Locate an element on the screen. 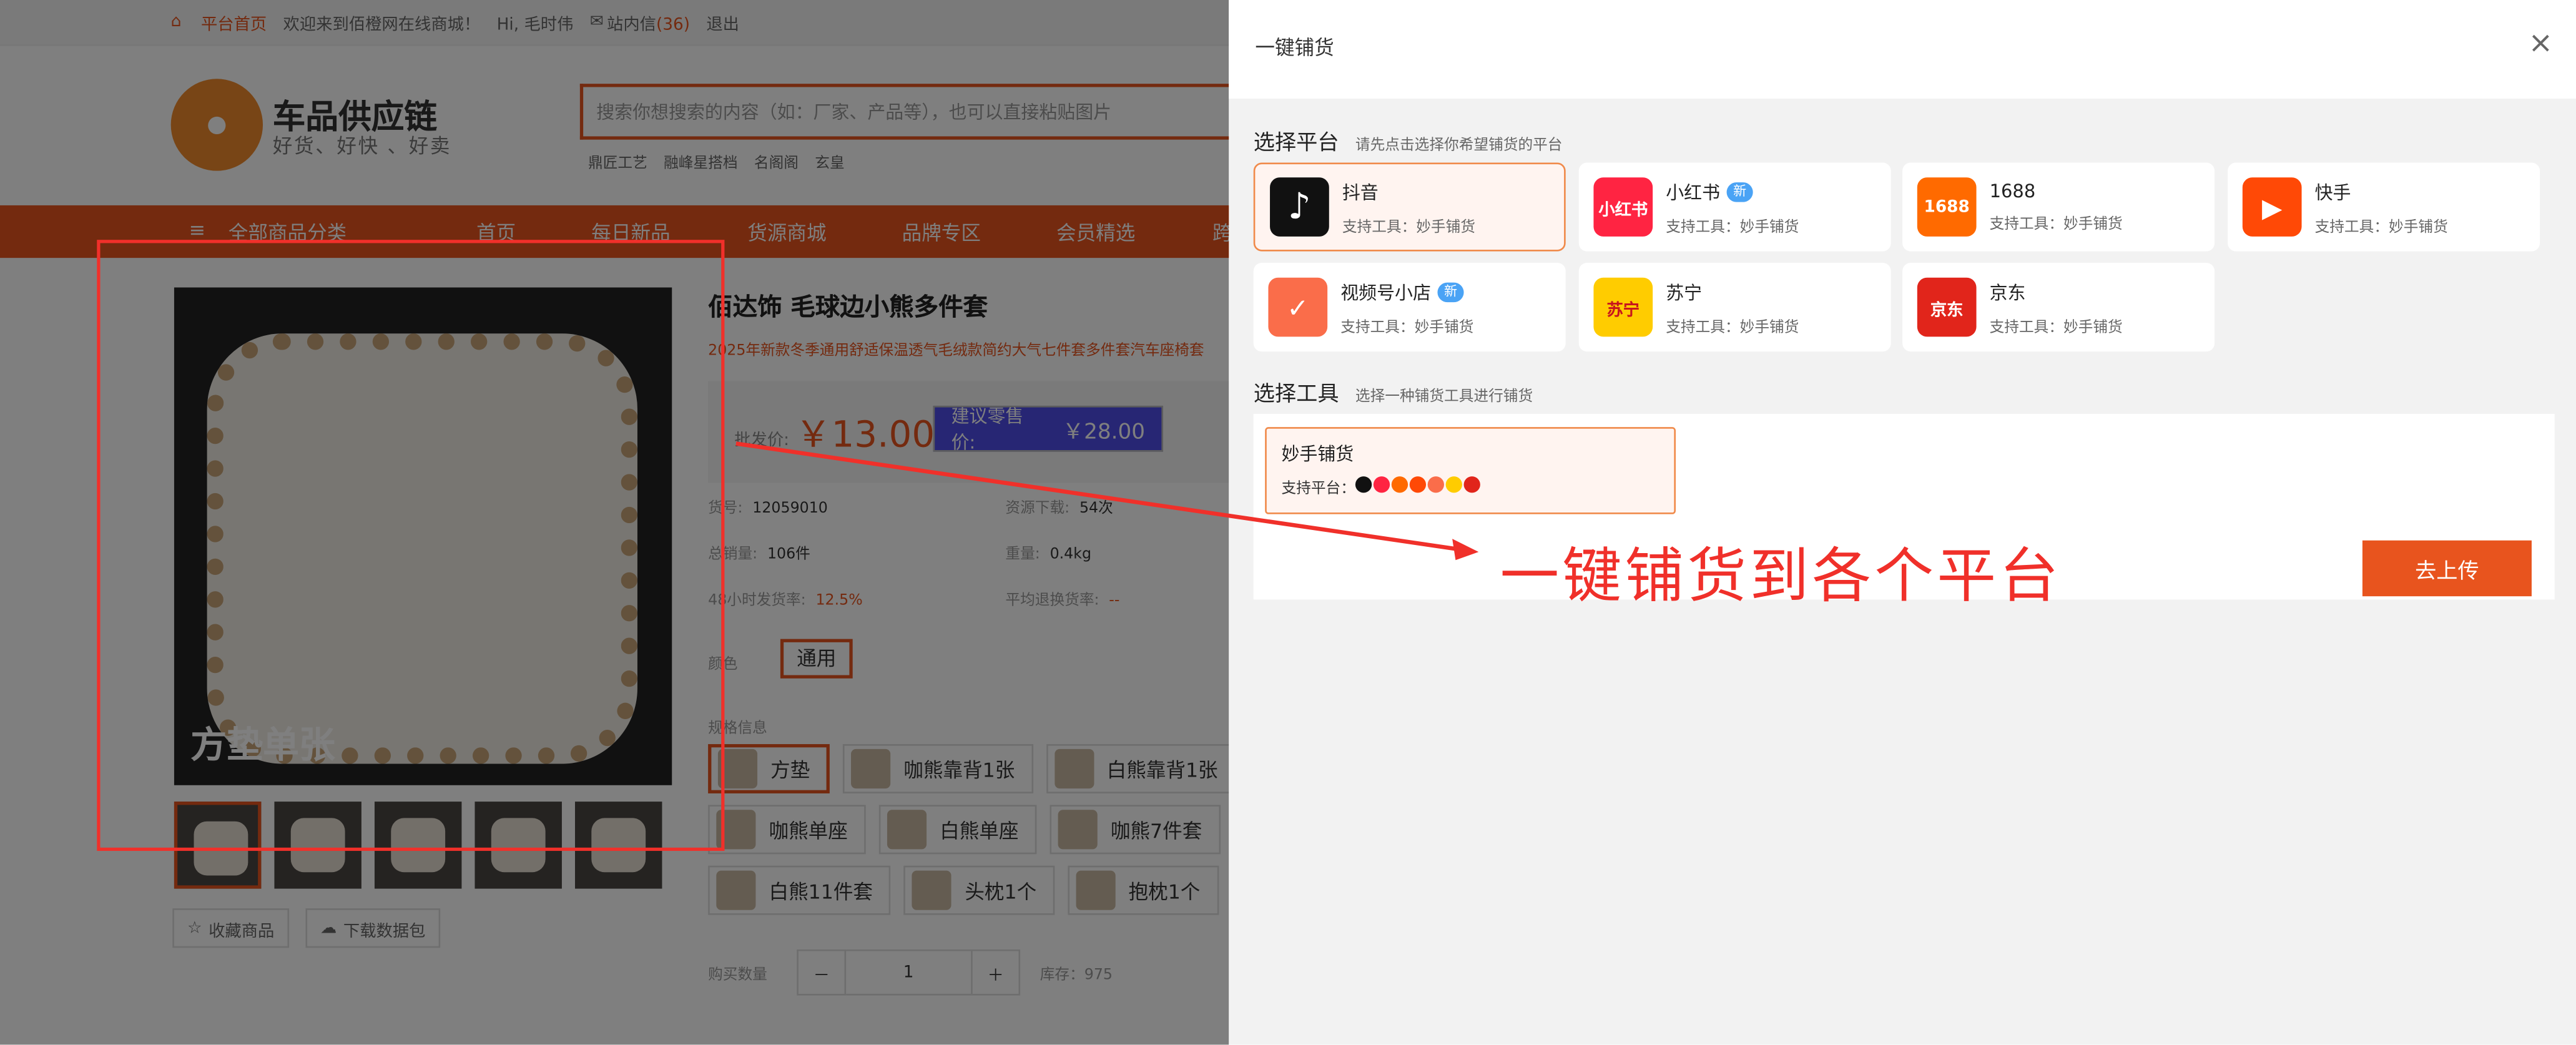 The image size is (2576, 1045). annotation-arrow is located at coordinates (1107, 501).